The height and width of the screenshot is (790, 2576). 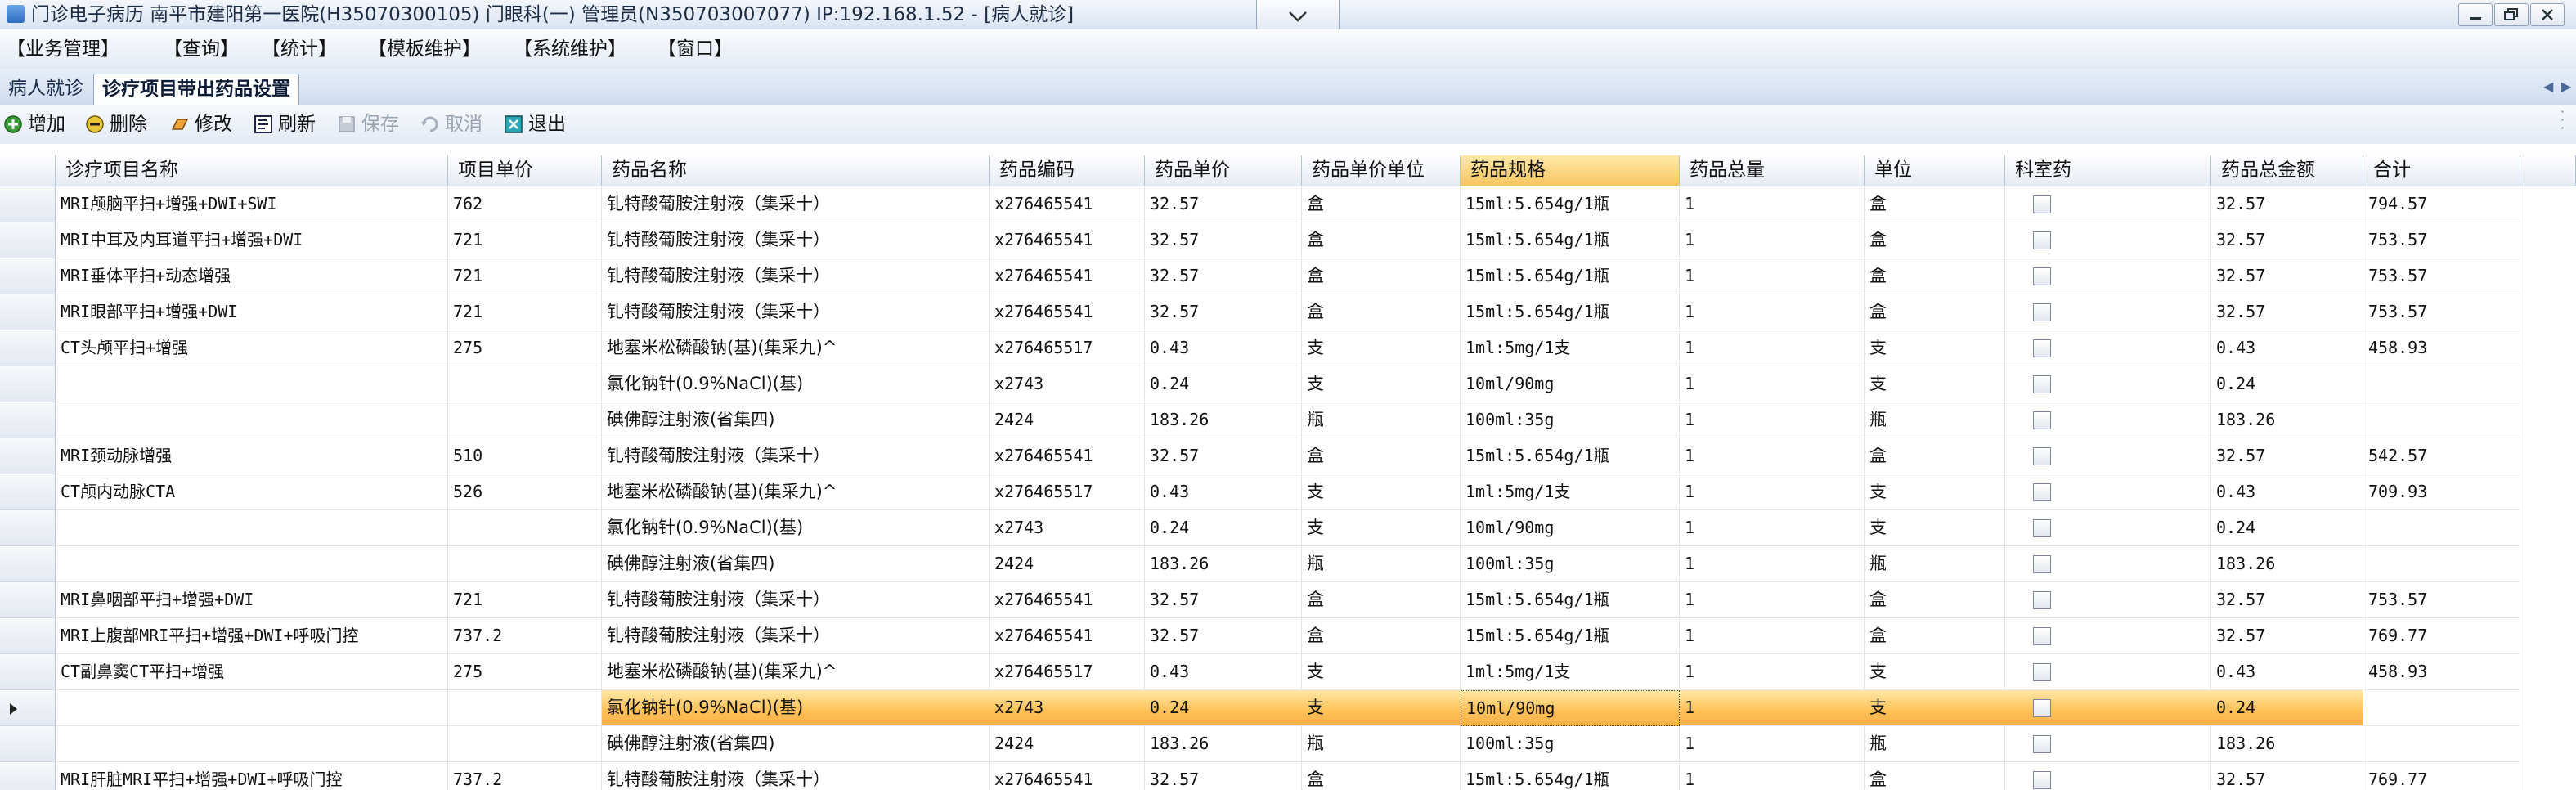 I want to click on column-header-drug-spec: 药品规格, so click(x=1570, y=170).